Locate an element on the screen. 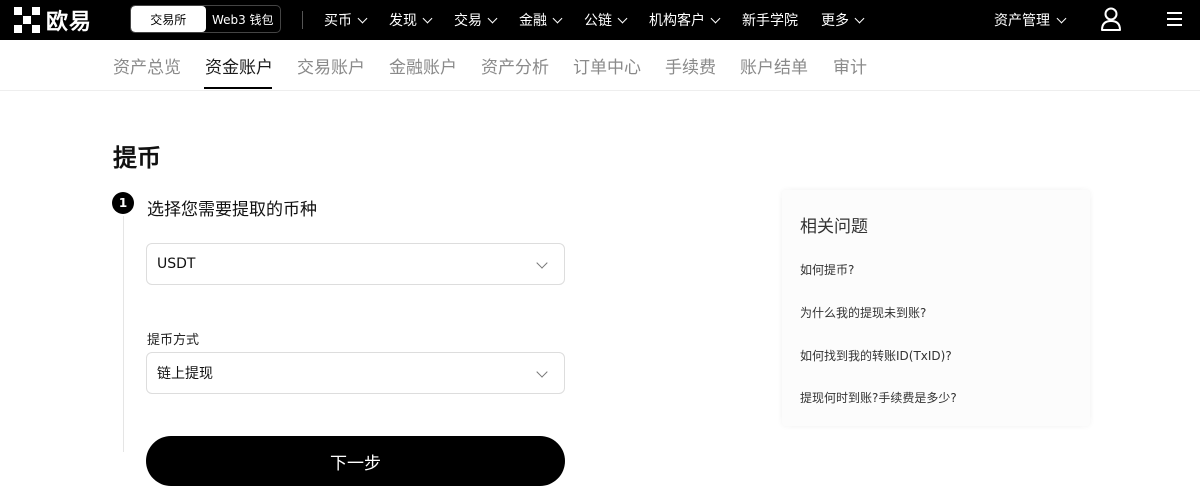 This screenshot has width=1200, height=503. nav-item-trade: 交易 is located at coordinates (476, 20).